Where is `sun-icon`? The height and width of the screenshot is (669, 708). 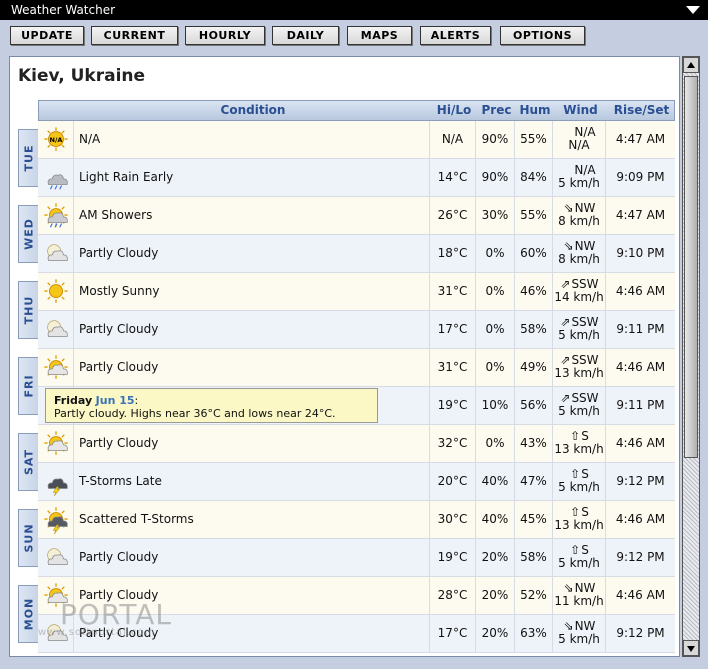
sun-icon is located at coordinates (56, 291).